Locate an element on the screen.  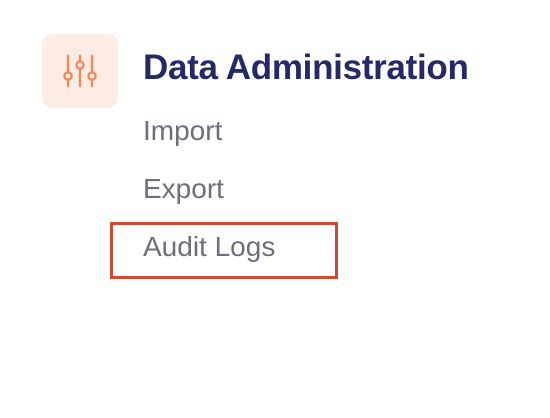
sliders-icon is located at coordinates (80, 71).